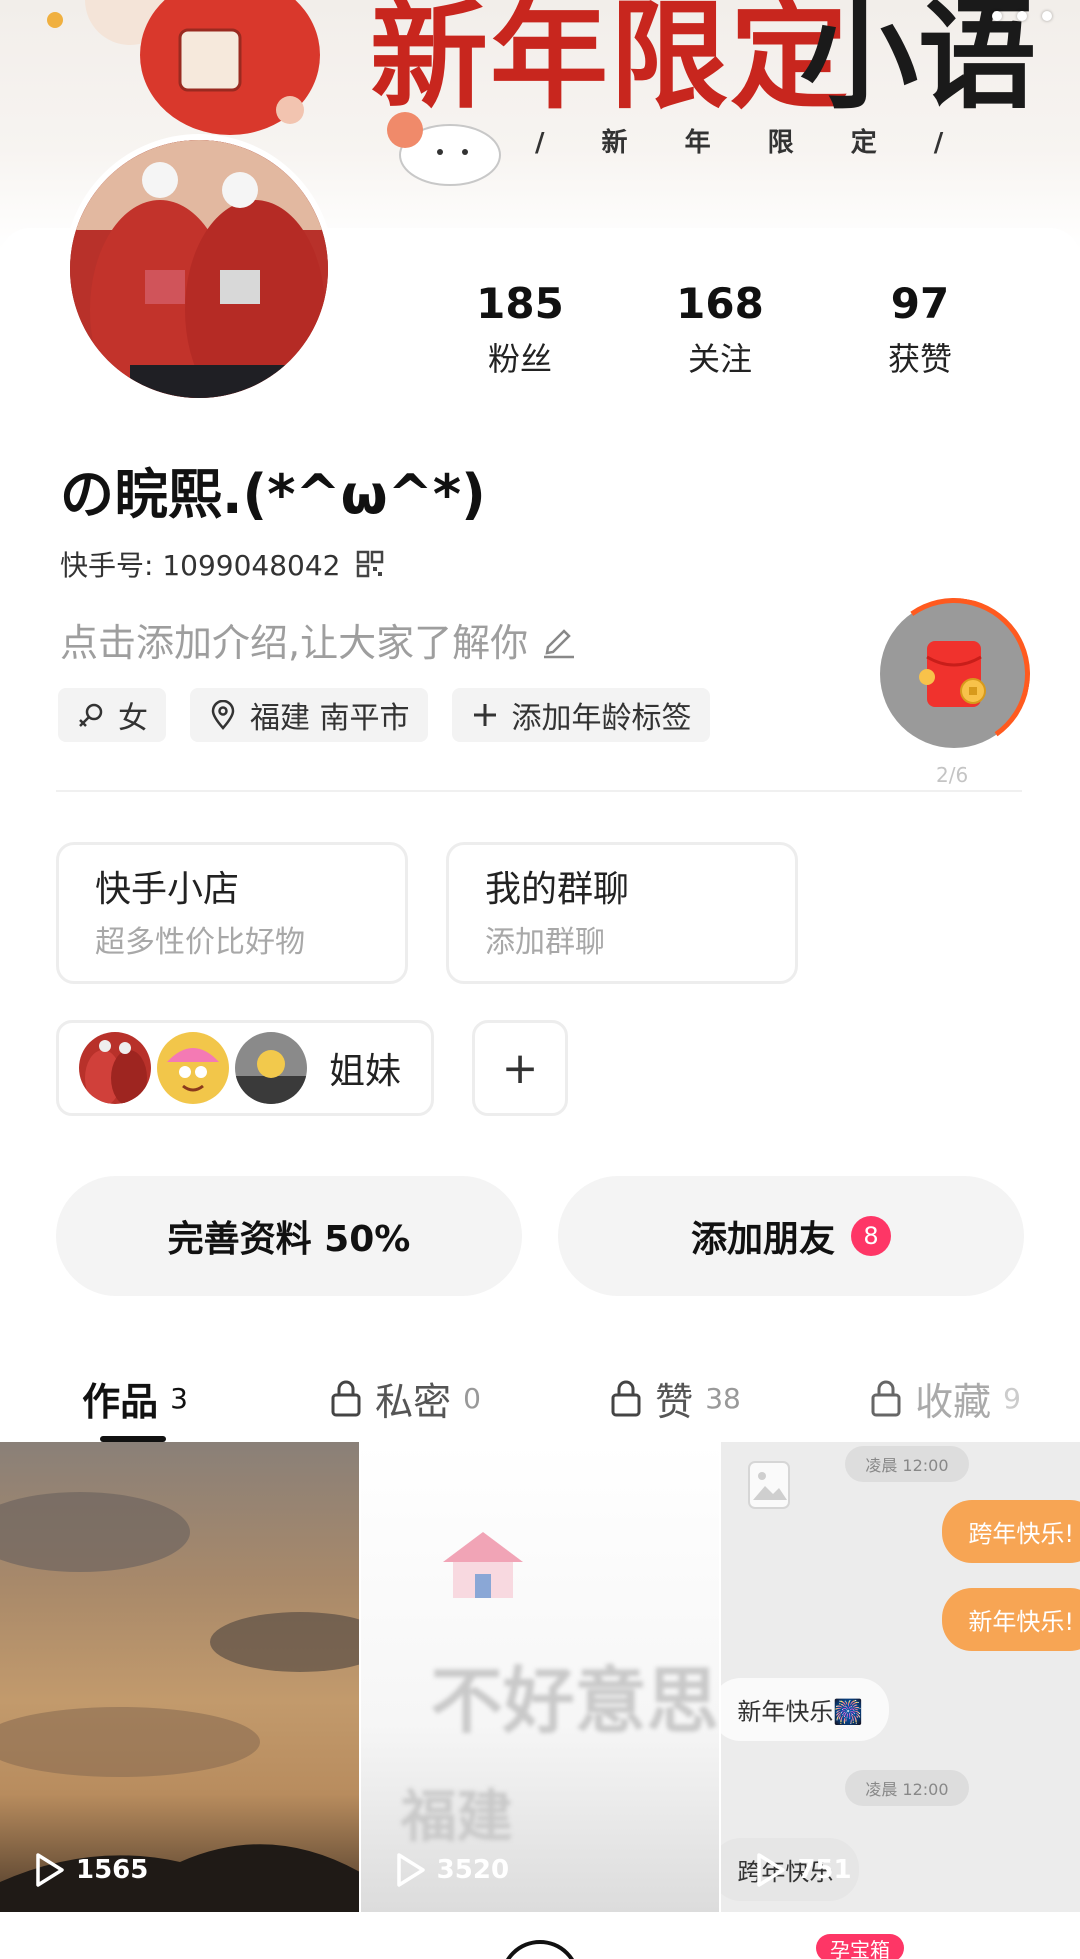 This screenshot has width=1080, height=1959. I want to click on stat-value: 185, so click(520, 303).